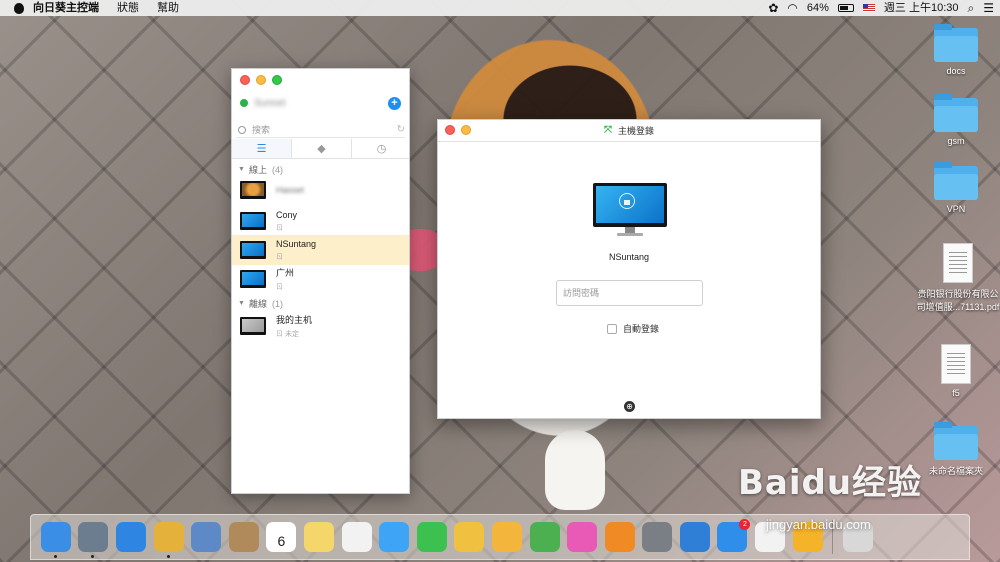  What do you see at coordinates (956, 209) in the screenshot?
I see `desktop-icon-label: VPN` at bounding box center [956, 209].